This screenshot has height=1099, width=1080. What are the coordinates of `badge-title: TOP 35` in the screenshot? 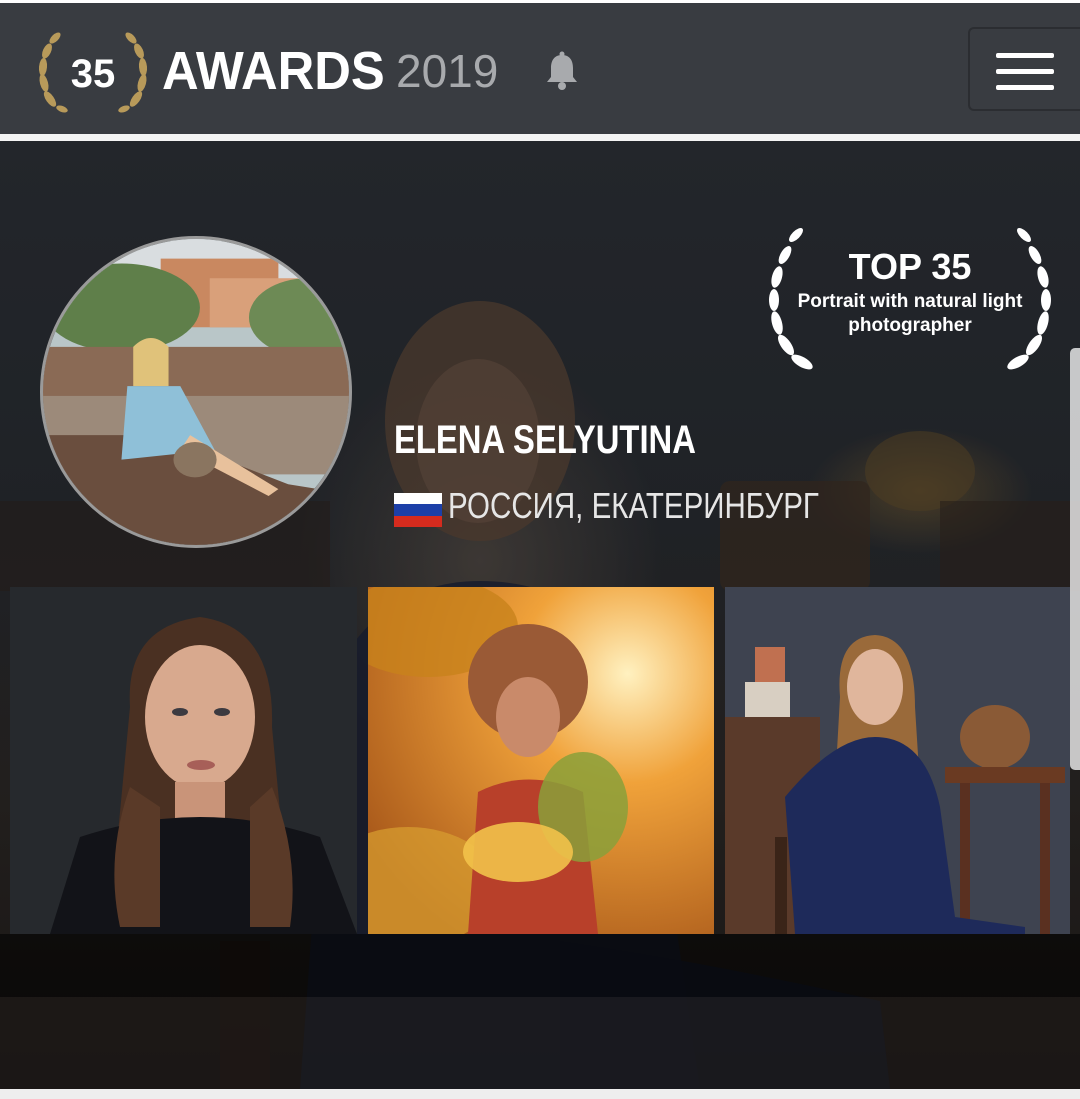 It's located at (910, 266).